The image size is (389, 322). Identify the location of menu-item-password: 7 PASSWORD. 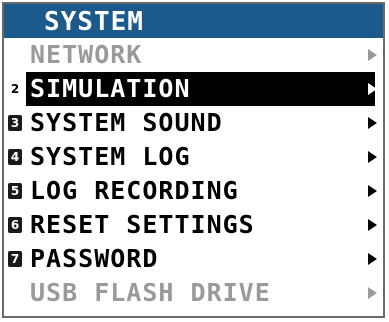
(193, 259).